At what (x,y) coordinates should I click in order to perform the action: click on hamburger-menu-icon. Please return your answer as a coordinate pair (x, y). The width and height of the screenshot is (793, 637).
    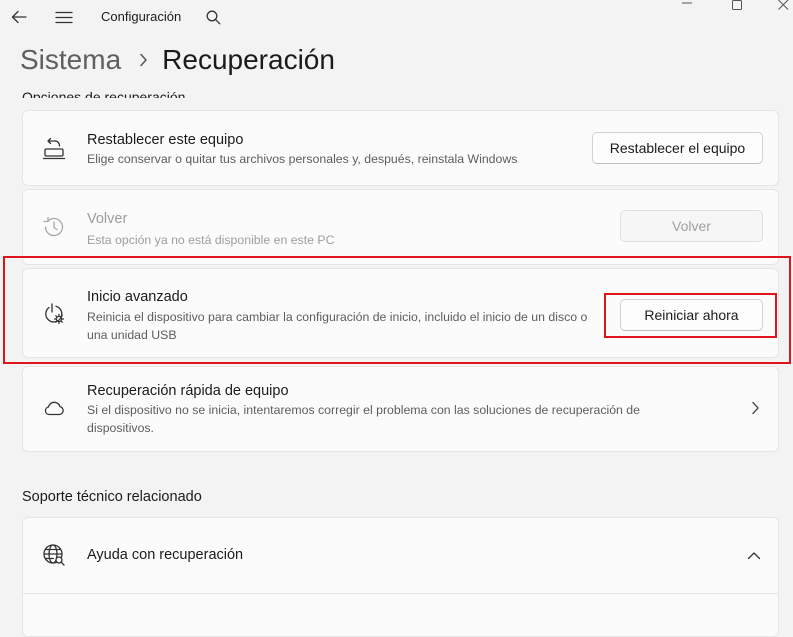
    Looking at the image, I should click on (64, 17).